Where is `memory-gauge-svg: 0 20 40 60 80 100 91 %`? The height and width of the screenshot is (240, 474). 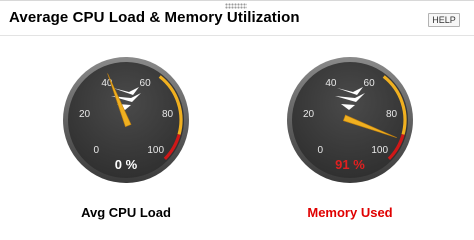 memory-gauge-svg: 0 20 40 60 80 100 91 % is located at coordinates (350, 120).